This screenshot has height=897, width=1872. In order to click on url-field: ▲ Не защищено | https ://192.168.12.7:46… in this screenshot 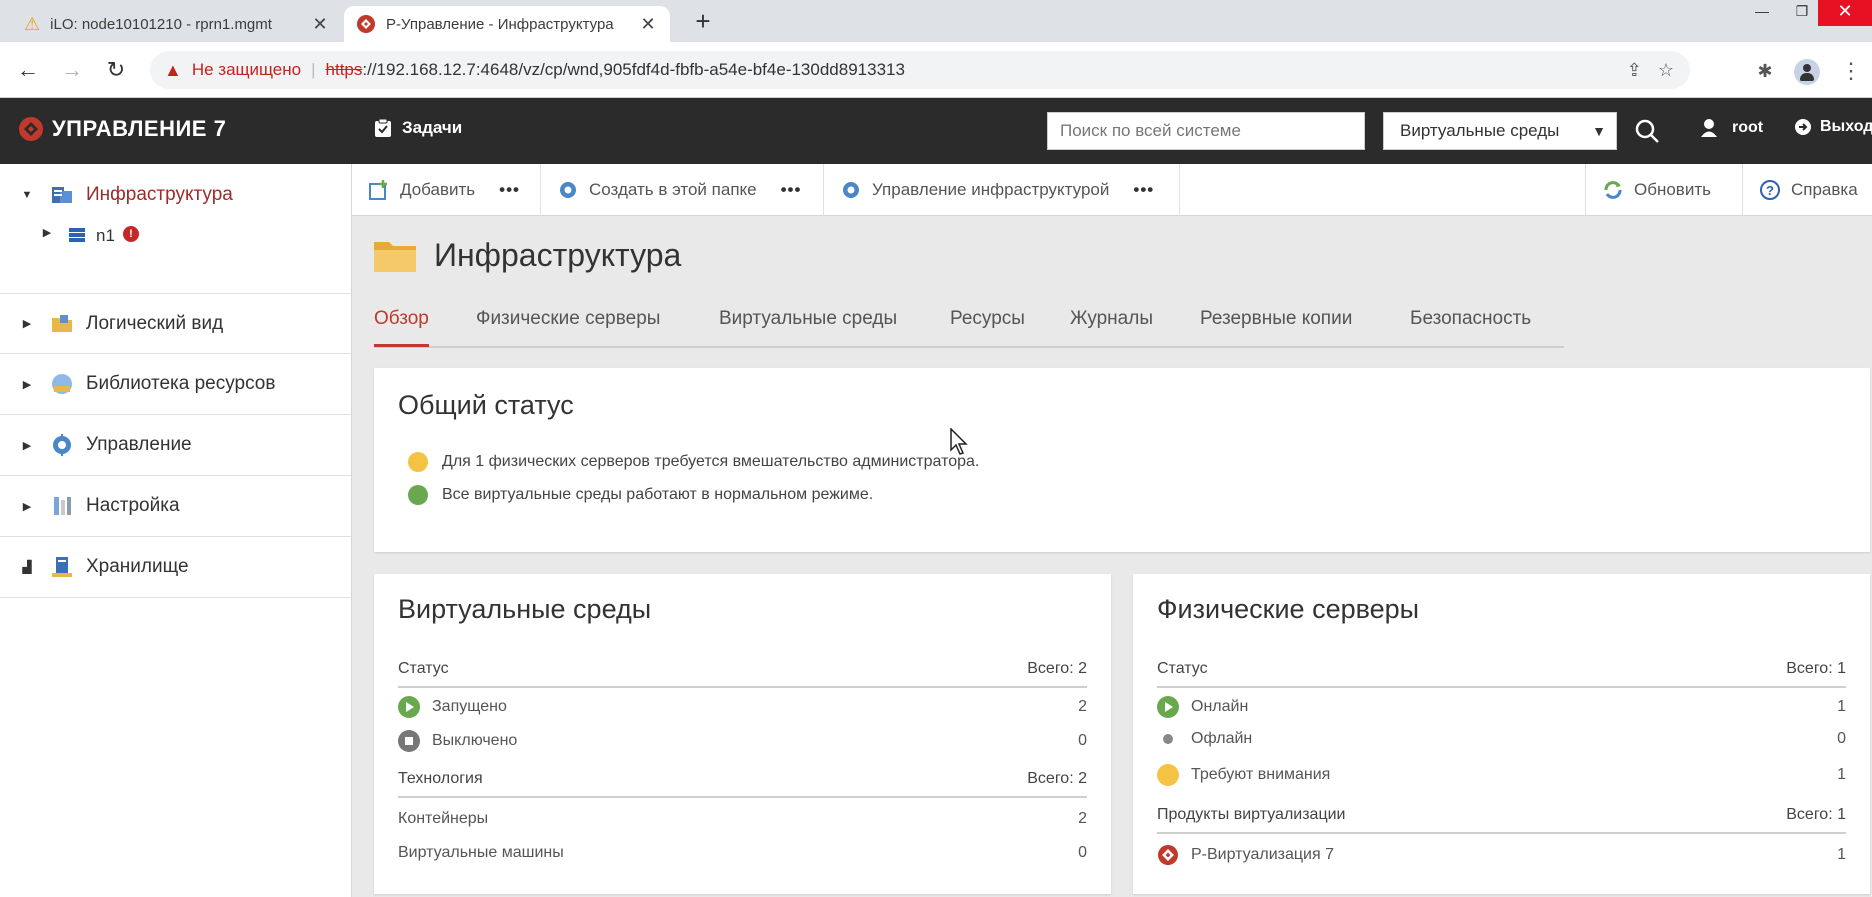, I will do `click(920, 70)`.